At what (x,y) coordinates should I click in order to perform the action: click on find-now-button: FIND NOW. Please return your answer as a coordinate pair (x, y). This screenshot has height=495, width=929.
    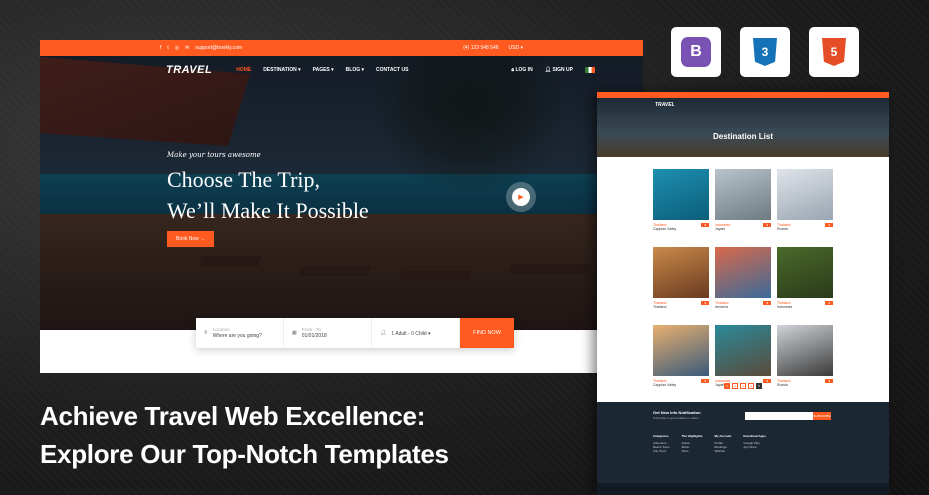
    Looking at the image, I should click on (487, 333).